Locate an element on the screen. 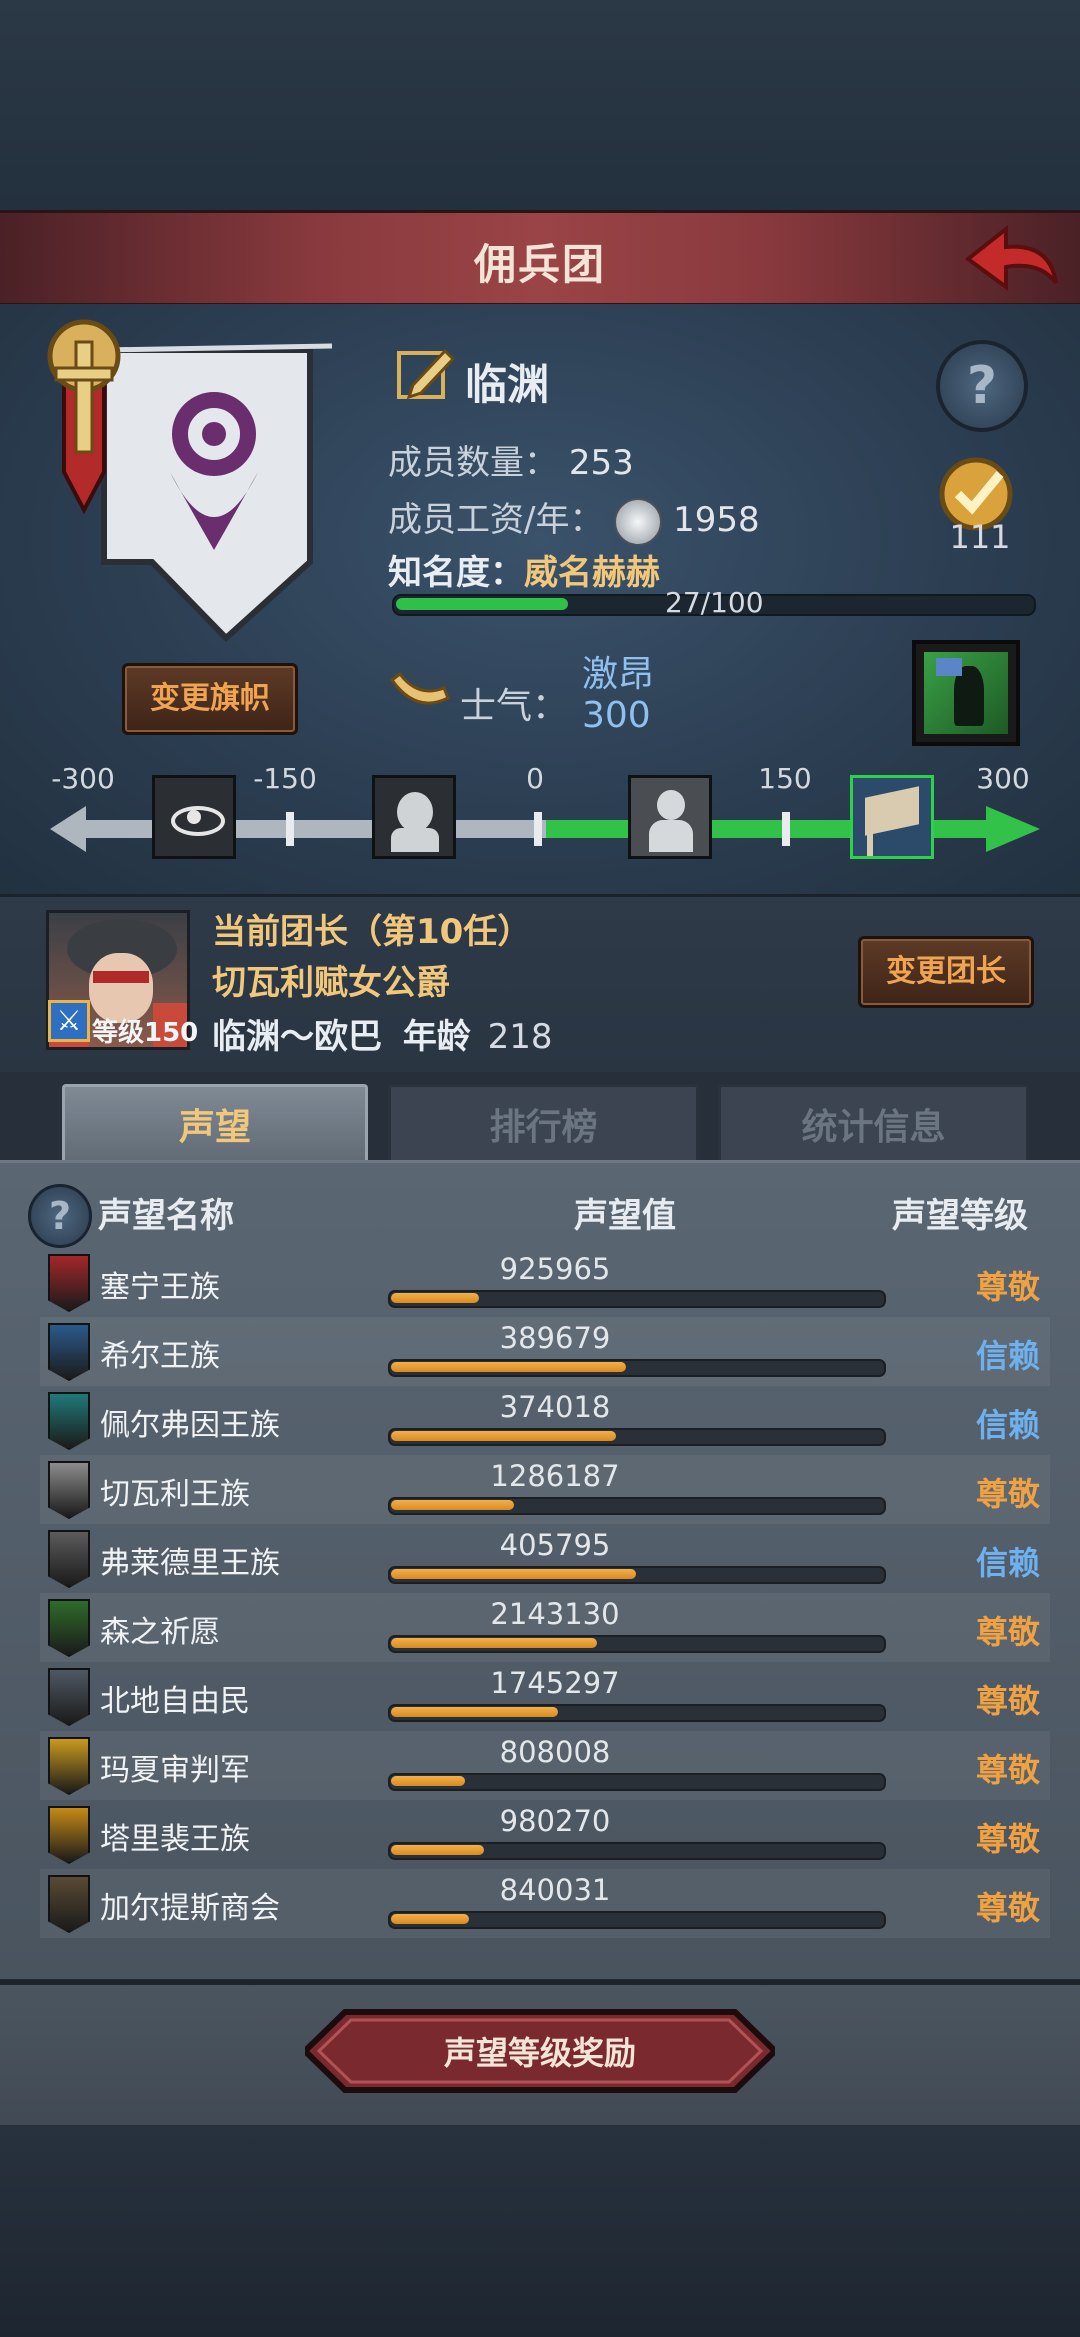  tree-icon is located at coordinates (69, 1628).